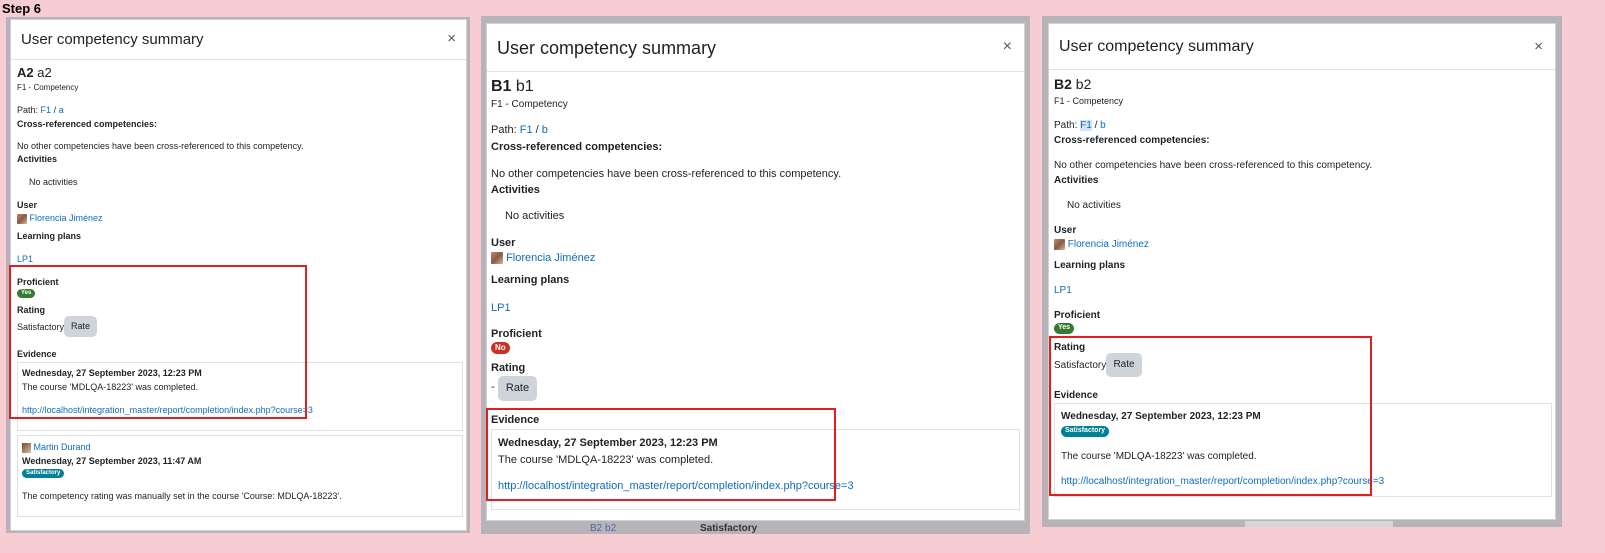 The width and height of the screenshot is (1605, 553). I want to click on competency-name: b1, so click(524, 86).